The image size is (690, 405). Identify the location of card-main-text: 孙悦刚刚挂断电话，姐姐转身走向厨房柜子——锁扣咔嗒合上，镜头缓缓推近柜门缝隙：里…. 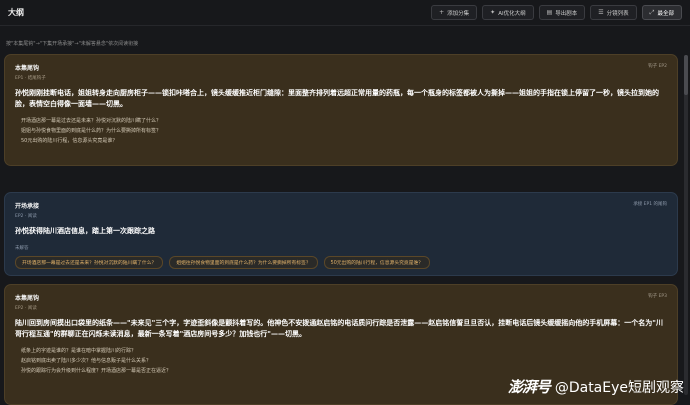
(337, 98).